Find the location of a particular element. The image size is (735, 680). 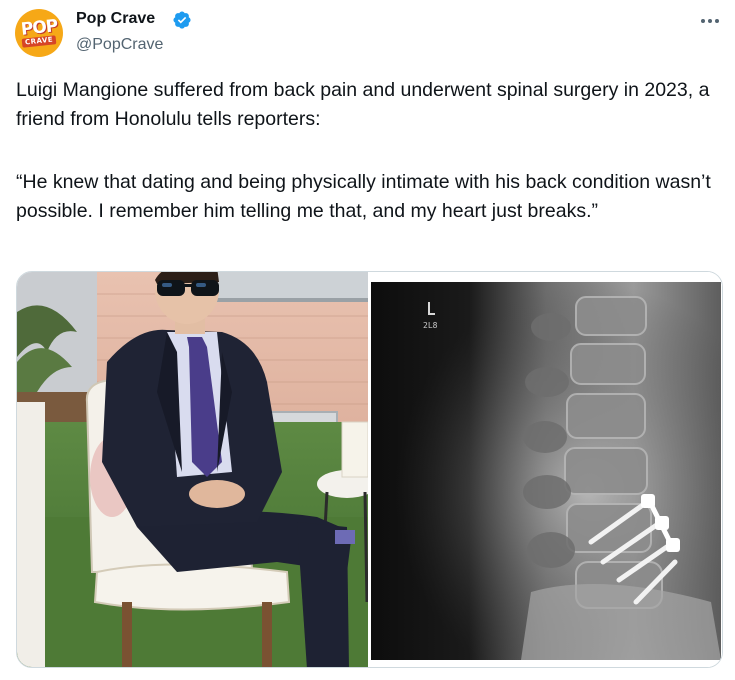

avatar: POP CRAVE is located at coordinates (39, 33).